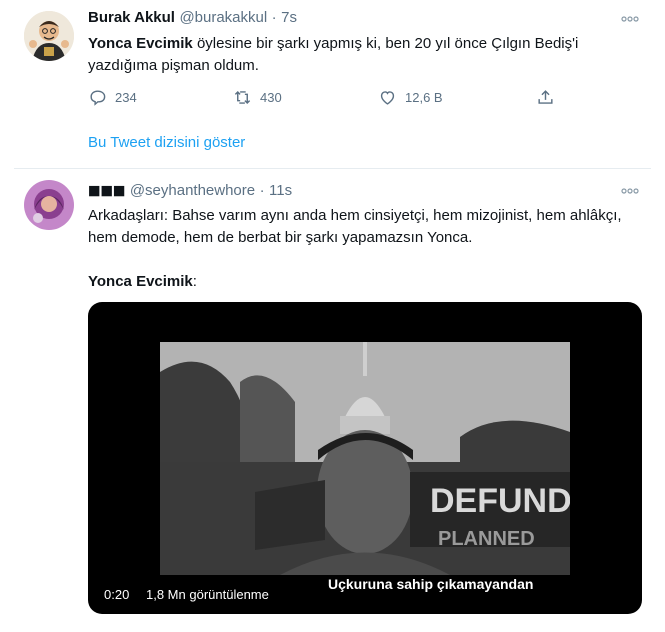 The image size is (665, 632). Describe the element at coordinates (106, 190) in the screenshot. I see `author-name: ◼◼◼` at that location.